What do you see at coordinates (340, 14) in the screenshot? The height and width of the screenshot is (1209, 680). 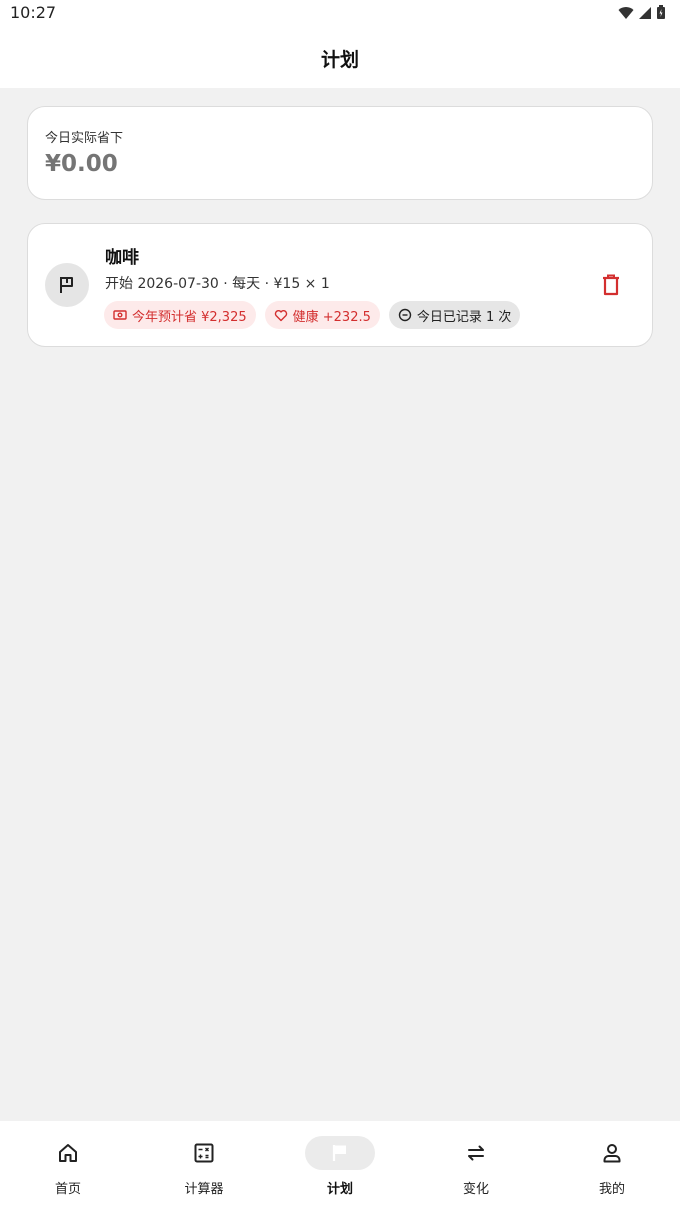 I see `status-bar: 10:27` at bounding box center [340, 14].